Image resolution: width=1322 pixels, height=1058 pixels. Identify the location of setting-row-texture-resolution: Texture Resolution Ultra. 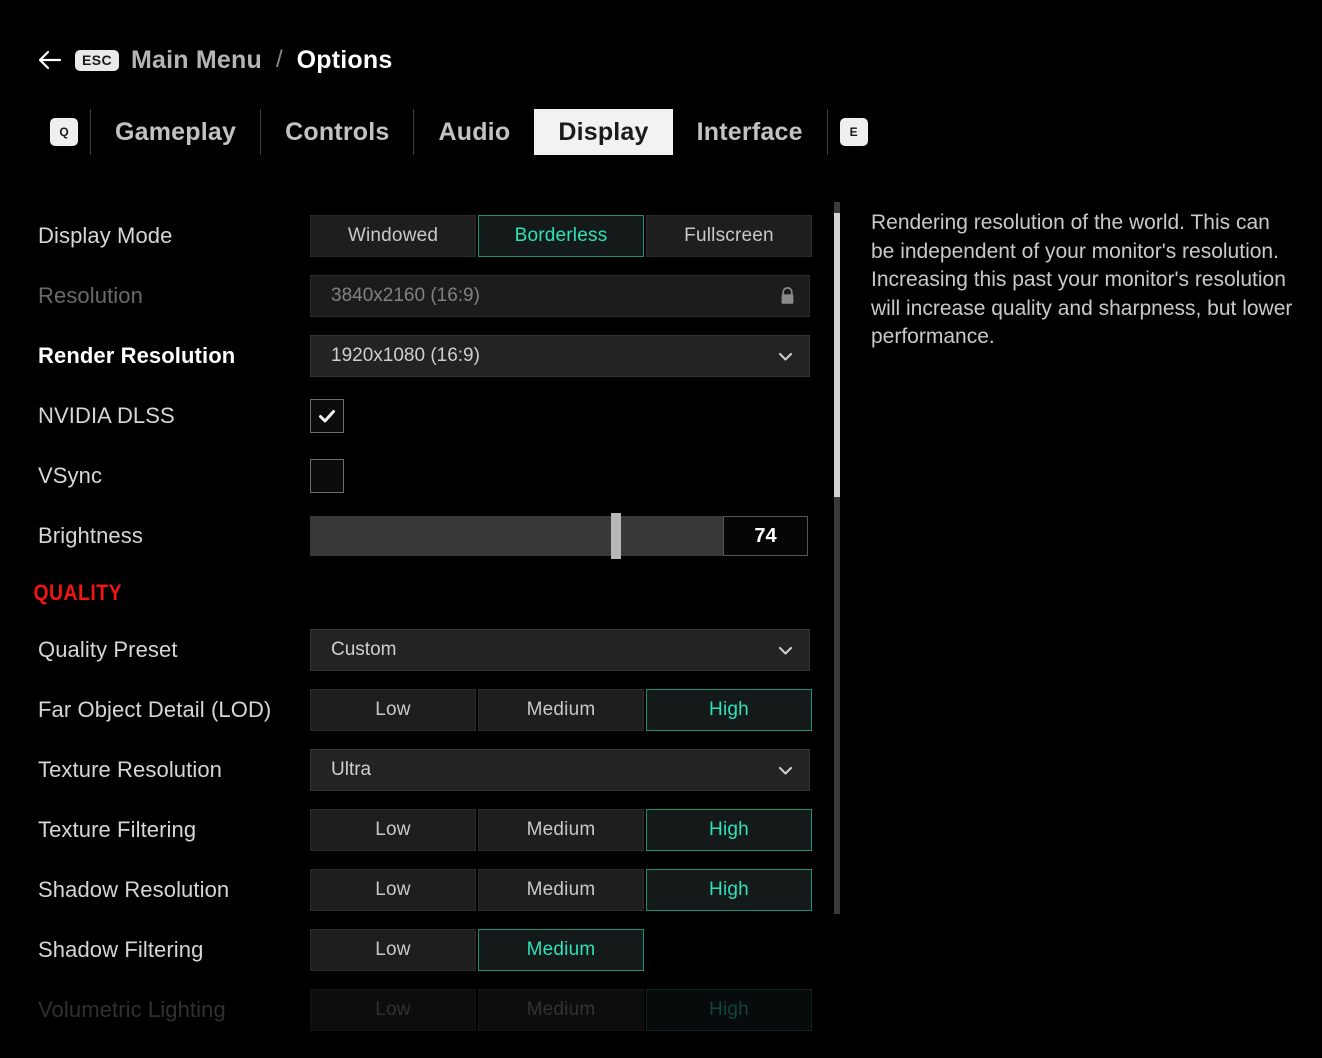
(422, 770).